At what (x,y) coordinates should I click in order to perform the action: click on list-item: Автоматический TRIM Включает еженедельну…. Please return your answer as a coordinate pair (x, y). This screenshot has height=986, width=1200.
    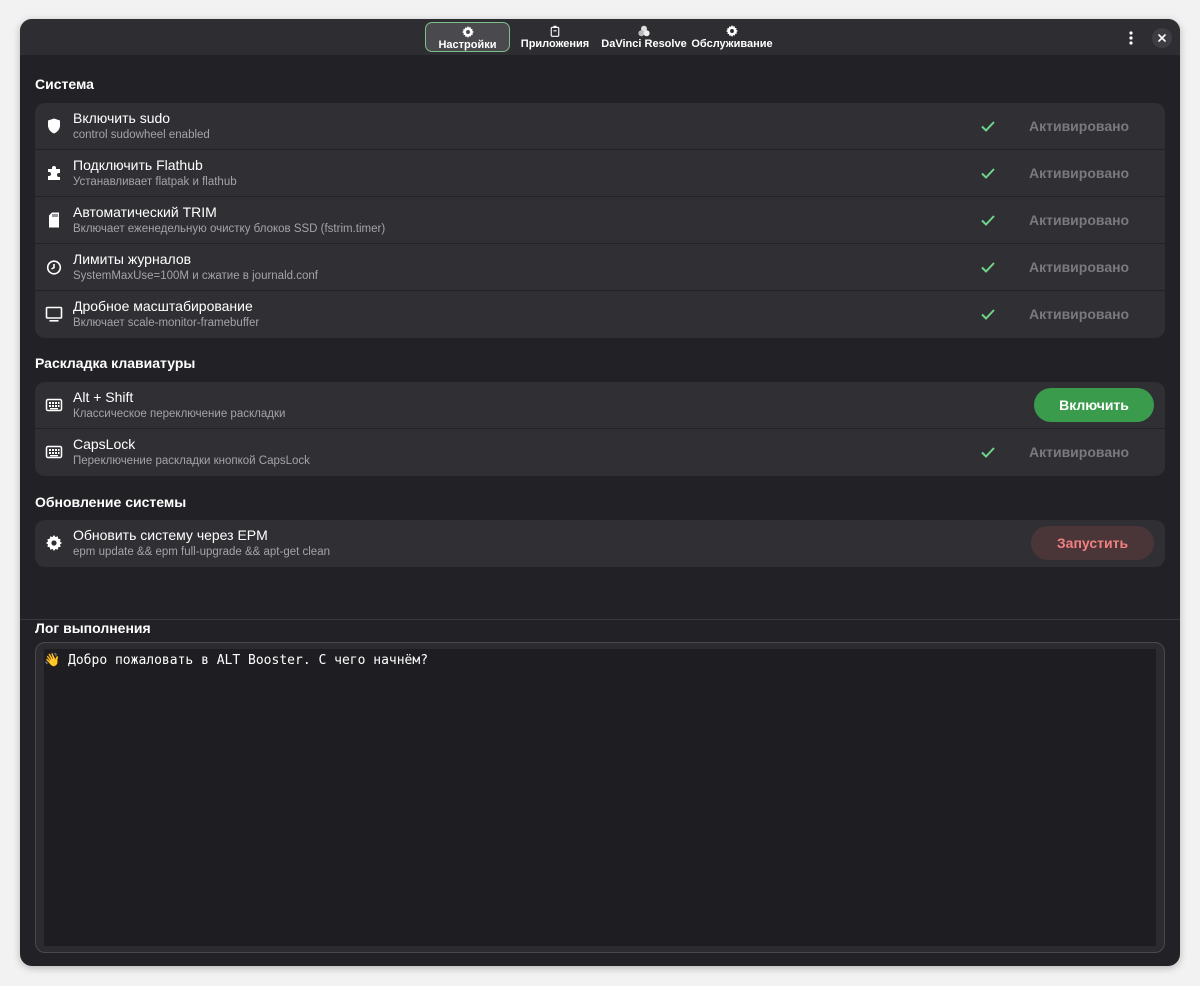
    Looking at the image, I should click on (600, 220).